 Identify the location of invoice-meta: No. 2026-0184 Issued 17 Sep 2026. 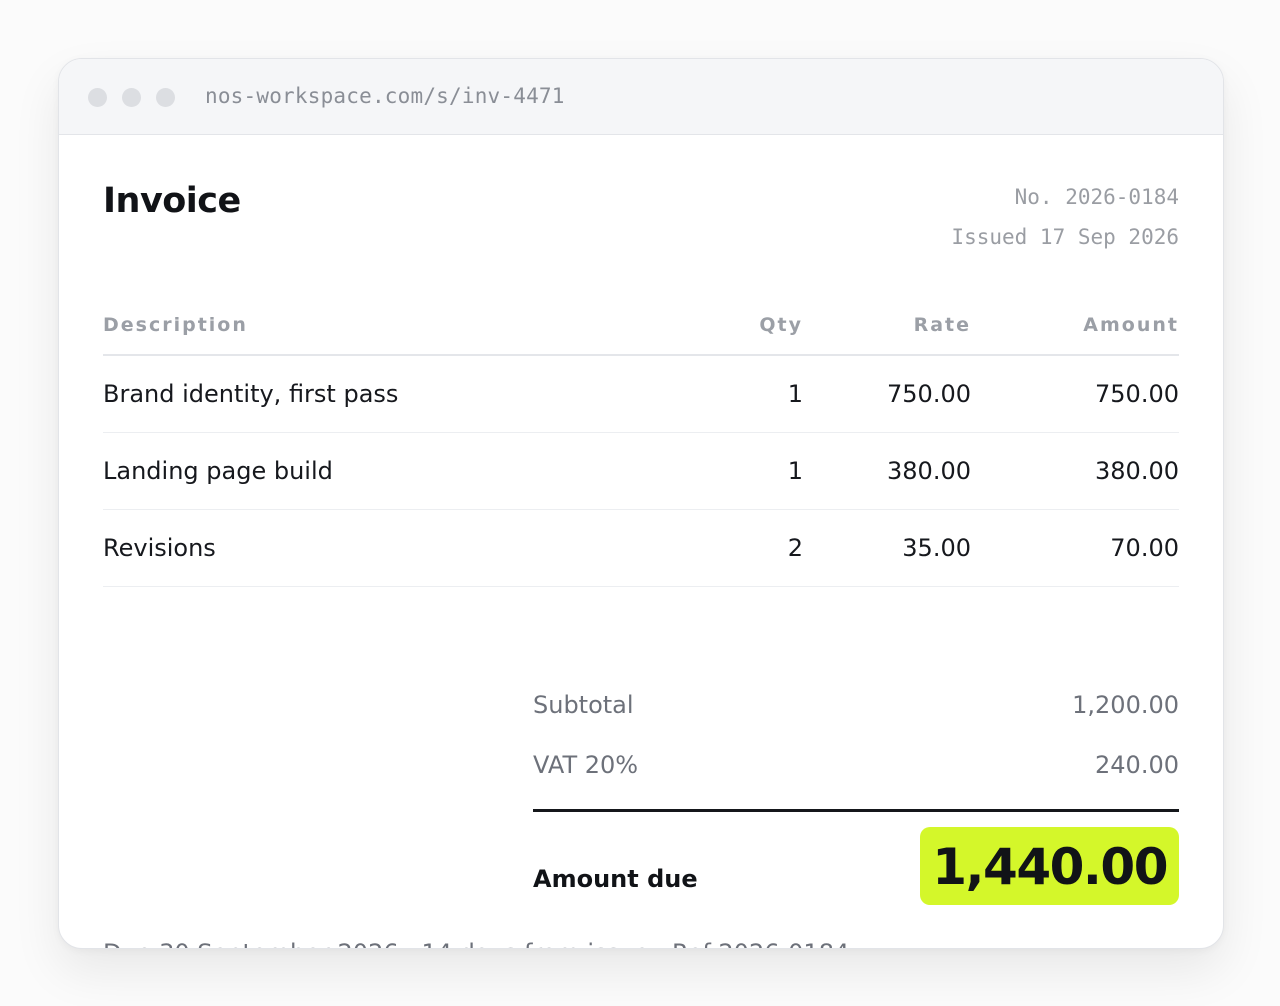
(1065, 217).